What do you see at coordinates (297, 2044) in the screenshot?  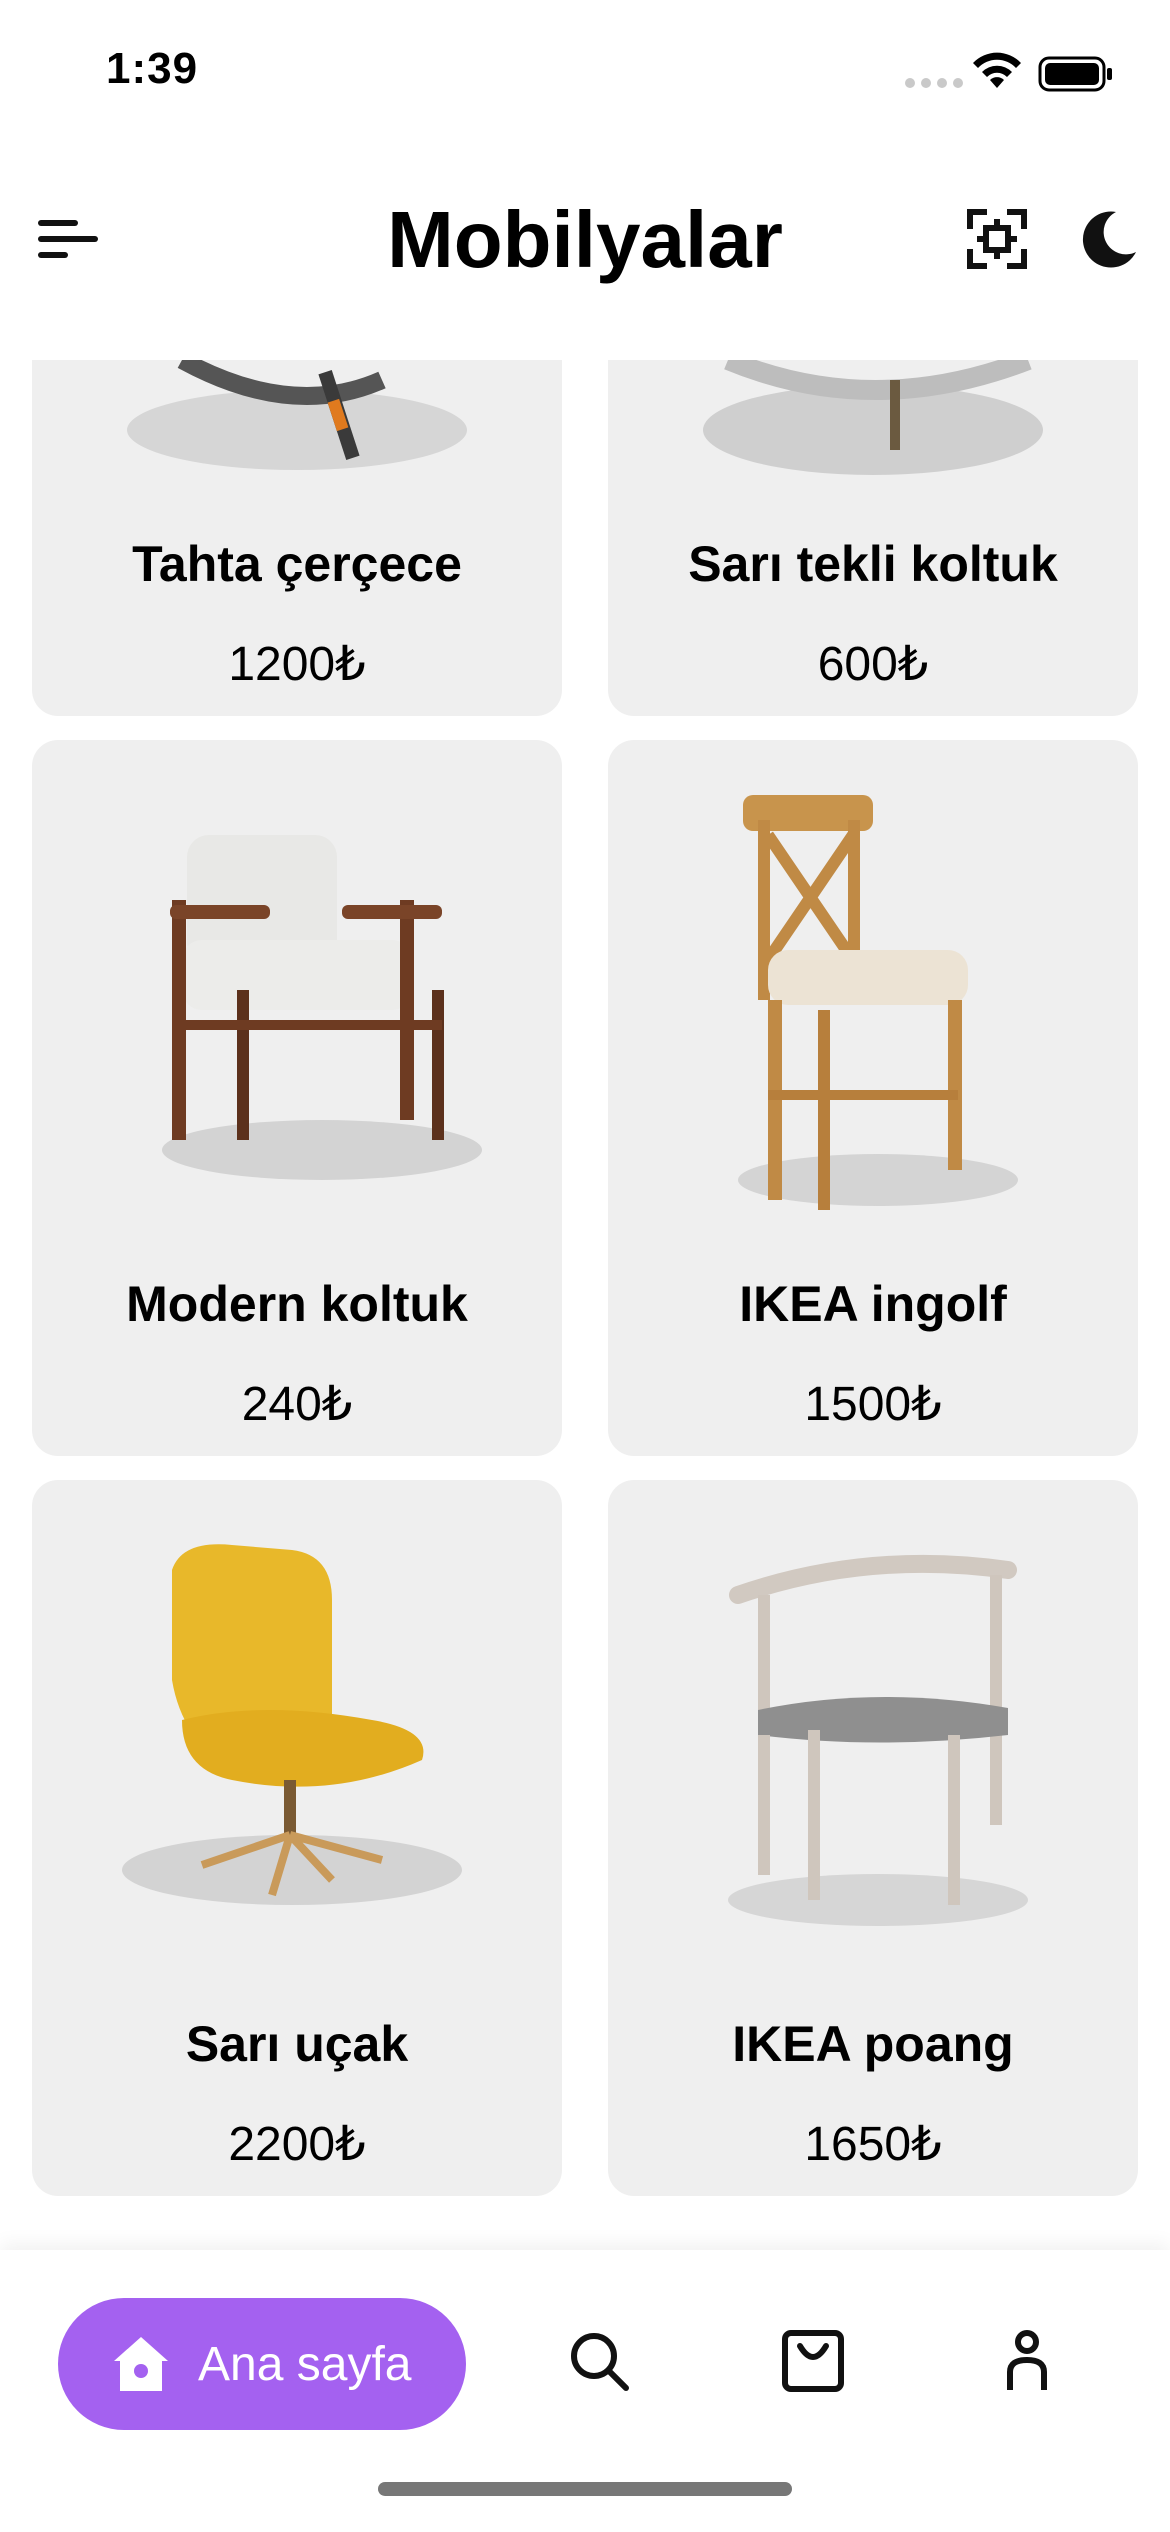 I see `product-name: Sarı uçak` at bounding box center [297, 2044].